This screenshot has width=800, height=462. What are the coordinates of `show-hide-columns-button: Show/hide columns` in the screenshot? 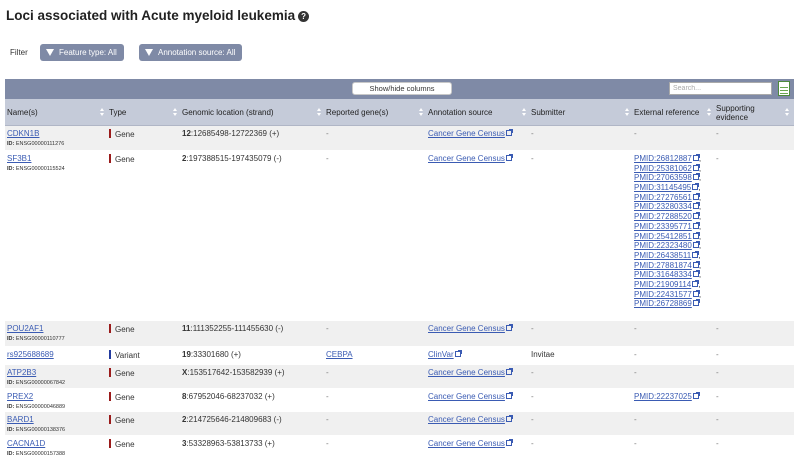 It's located at (402, 88).